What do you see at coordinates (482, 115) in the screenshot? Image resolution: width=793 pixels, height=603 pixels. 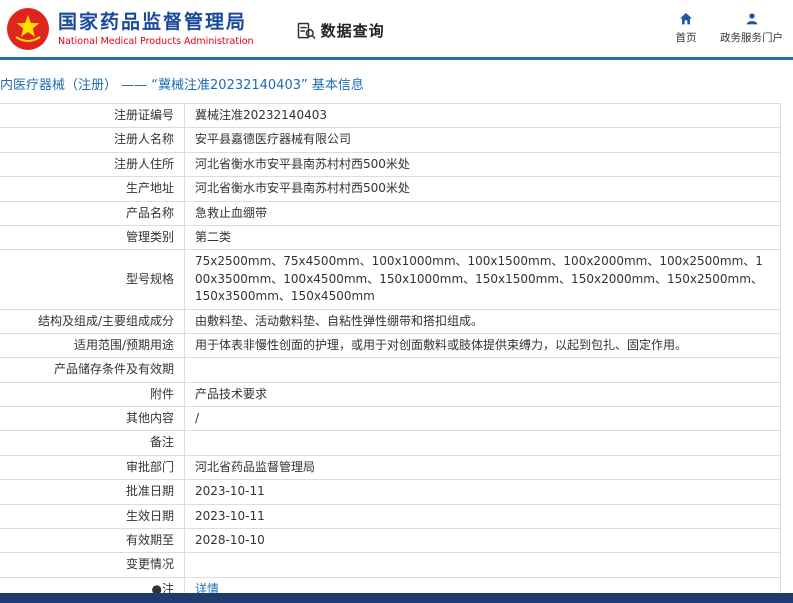 I see `row-value: 冀械注准20232140403` at bounding box center [482, 115].